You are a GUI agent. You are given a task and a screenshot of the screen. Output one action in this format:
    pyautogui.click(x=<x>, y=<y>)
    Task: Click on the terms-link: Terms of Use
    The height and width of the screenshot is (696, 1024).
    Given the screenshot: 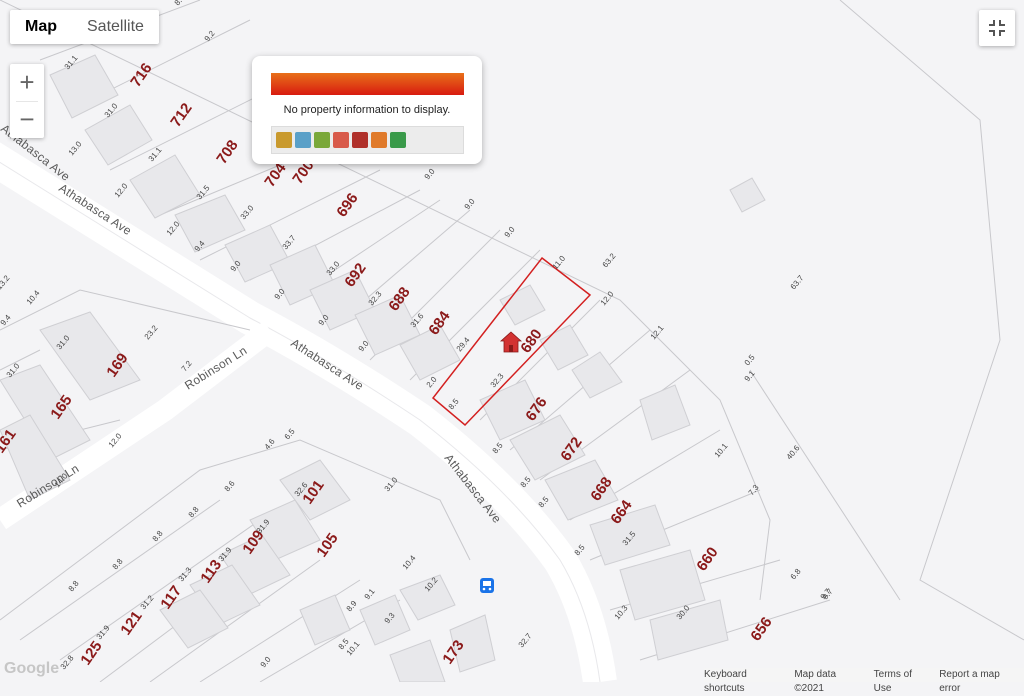 What is the action you would take?
    pyautogui.click(x=901, y=681)
    